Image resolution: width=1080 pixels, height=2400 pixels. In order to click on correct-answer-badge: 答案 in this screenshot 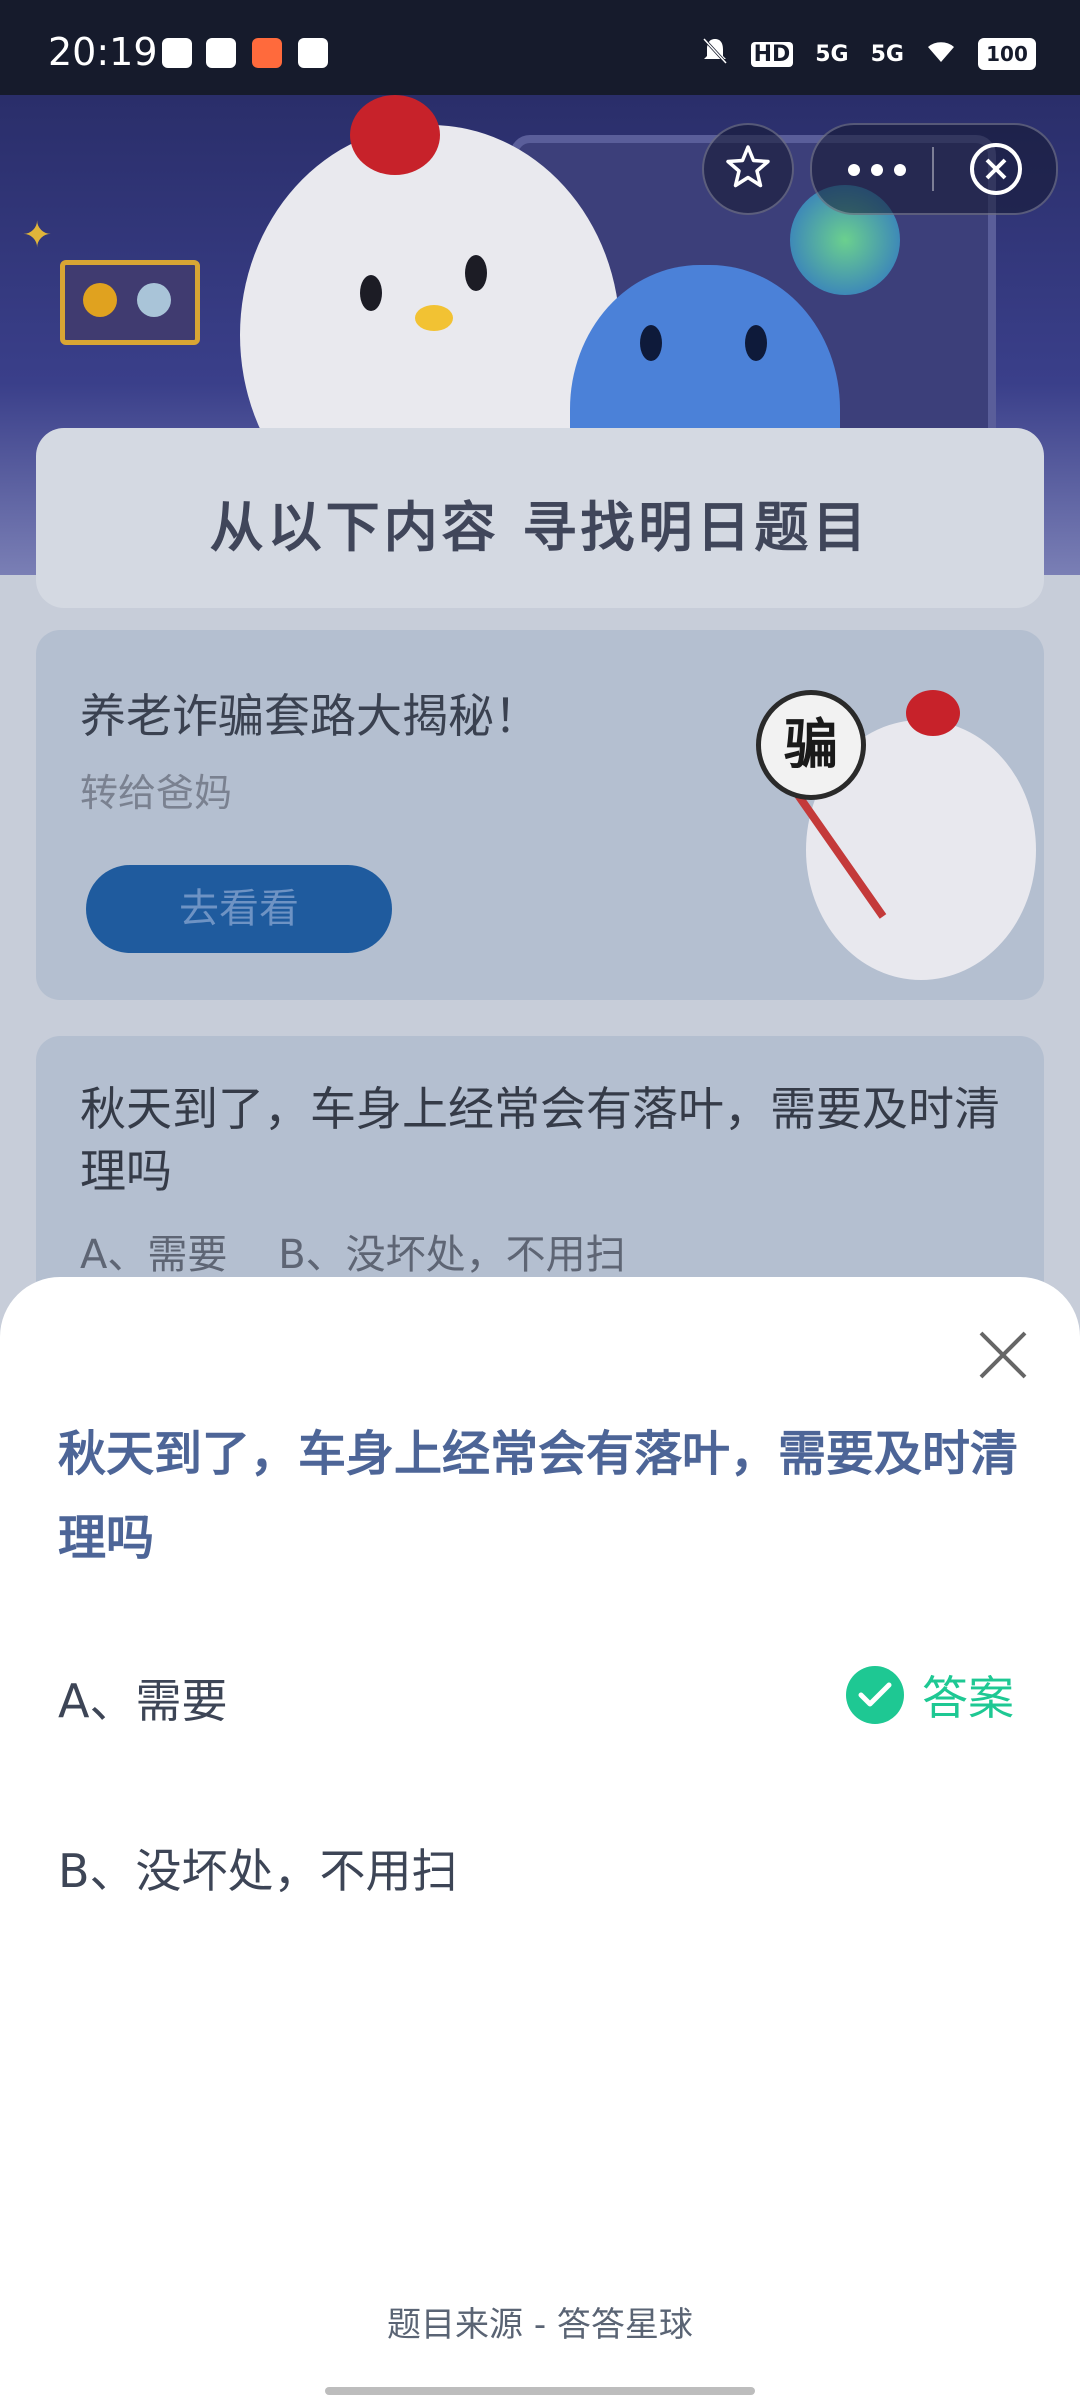, I will do `click(930, 1695)`.